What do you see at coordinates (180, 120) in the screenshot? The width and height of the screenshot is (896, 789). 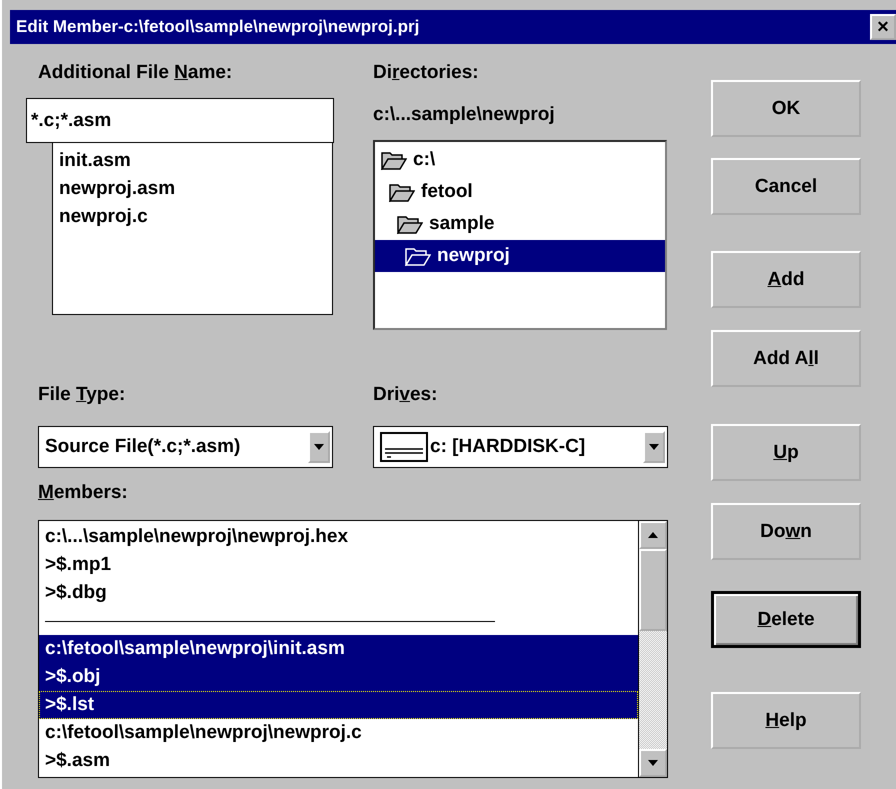 I see `file-name-field: *.c;*.asm` at bounding box center [180, 120].